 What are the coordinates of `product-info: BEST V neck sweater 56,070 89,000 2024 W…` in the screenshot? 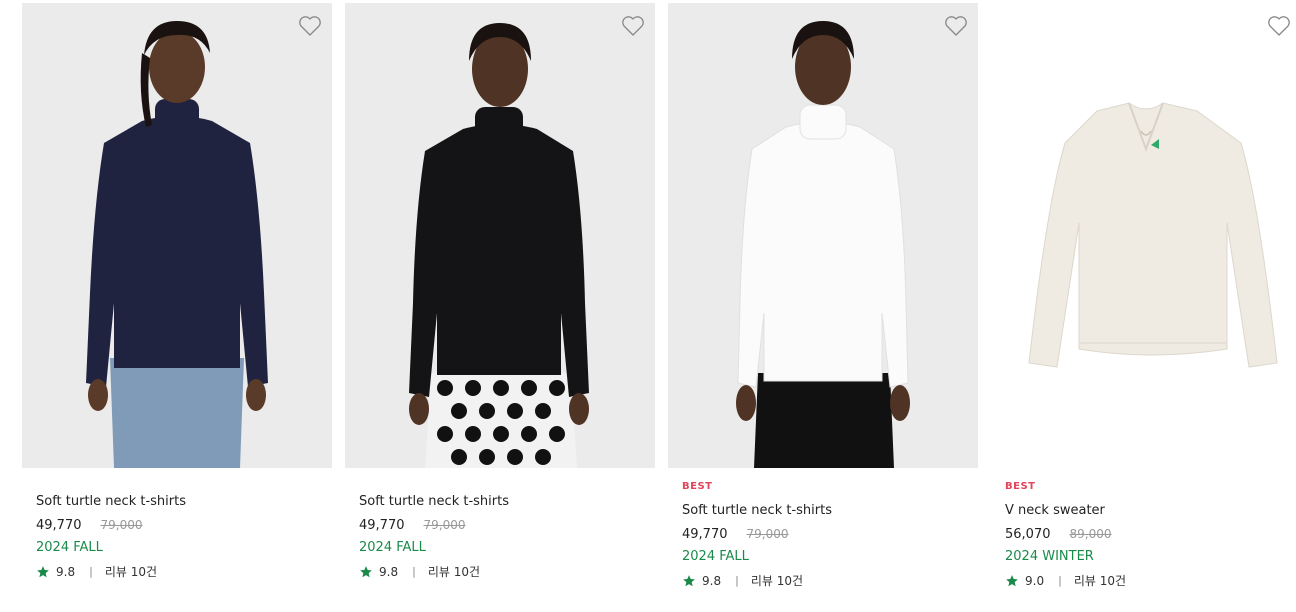 It's located at (1065, 534).